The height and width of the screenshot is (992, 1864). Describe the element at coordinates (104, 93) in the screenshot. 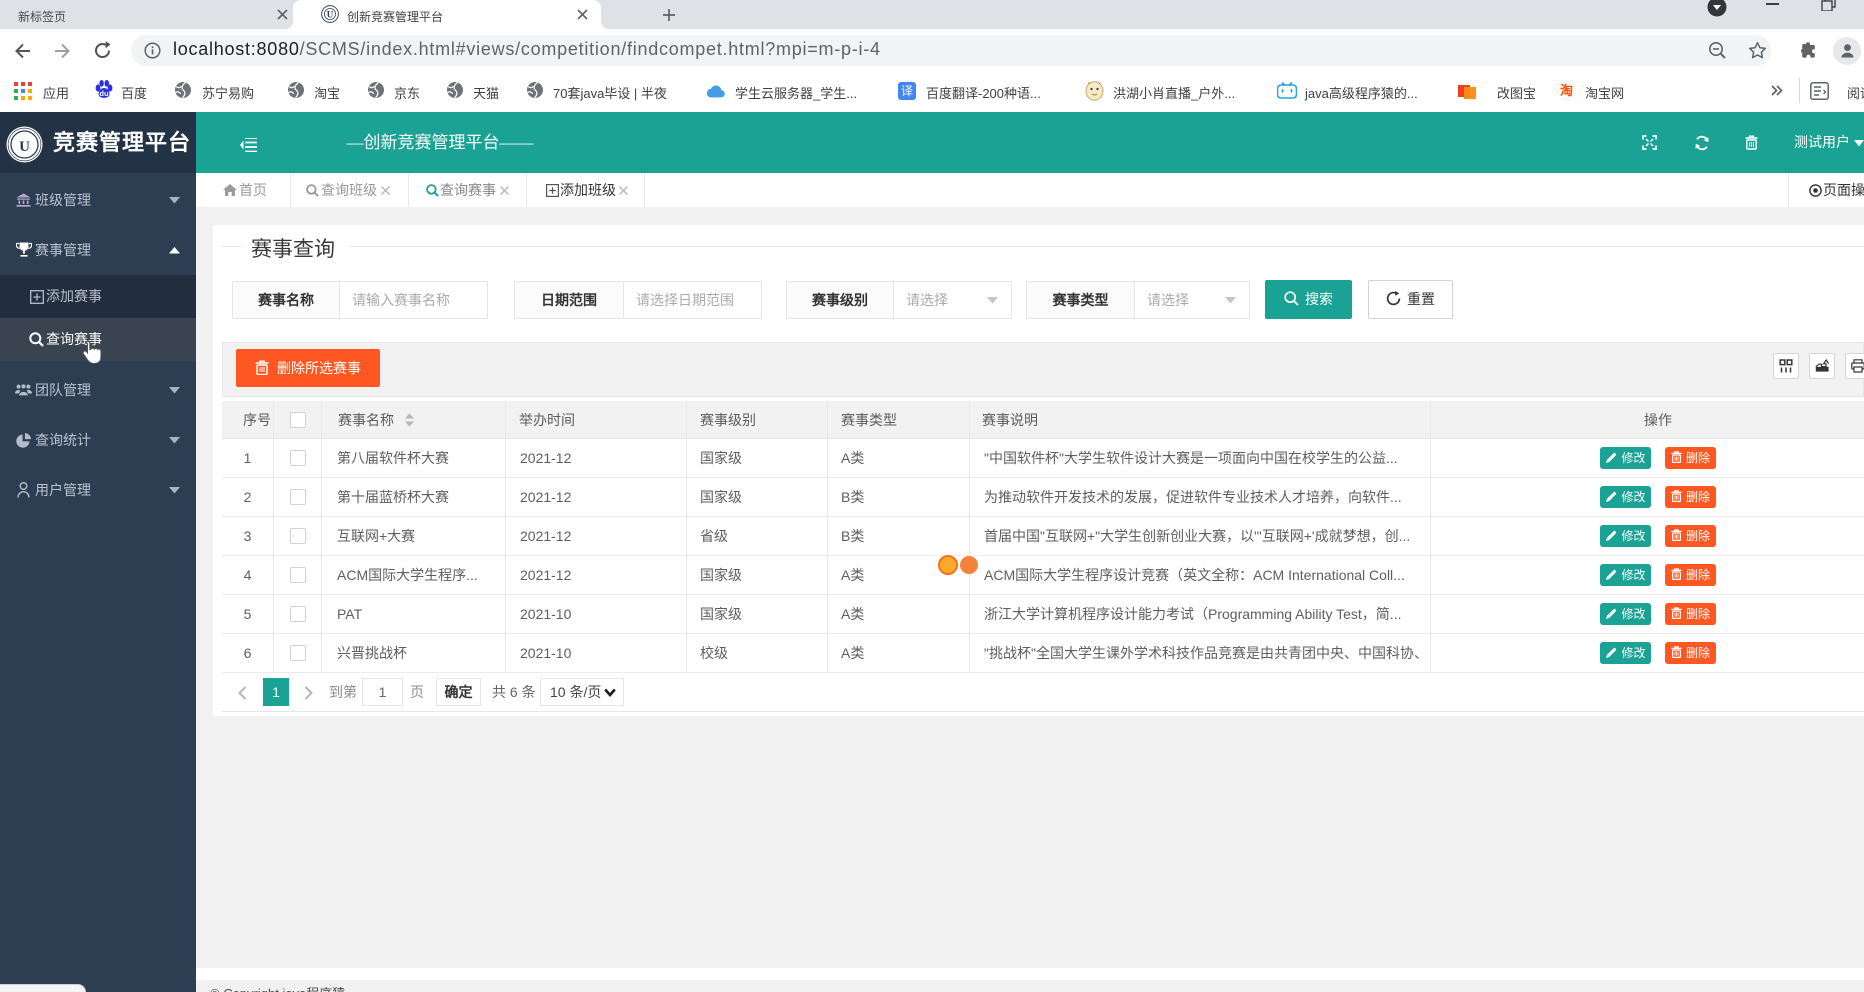

I see `svg-text: du` at that location.